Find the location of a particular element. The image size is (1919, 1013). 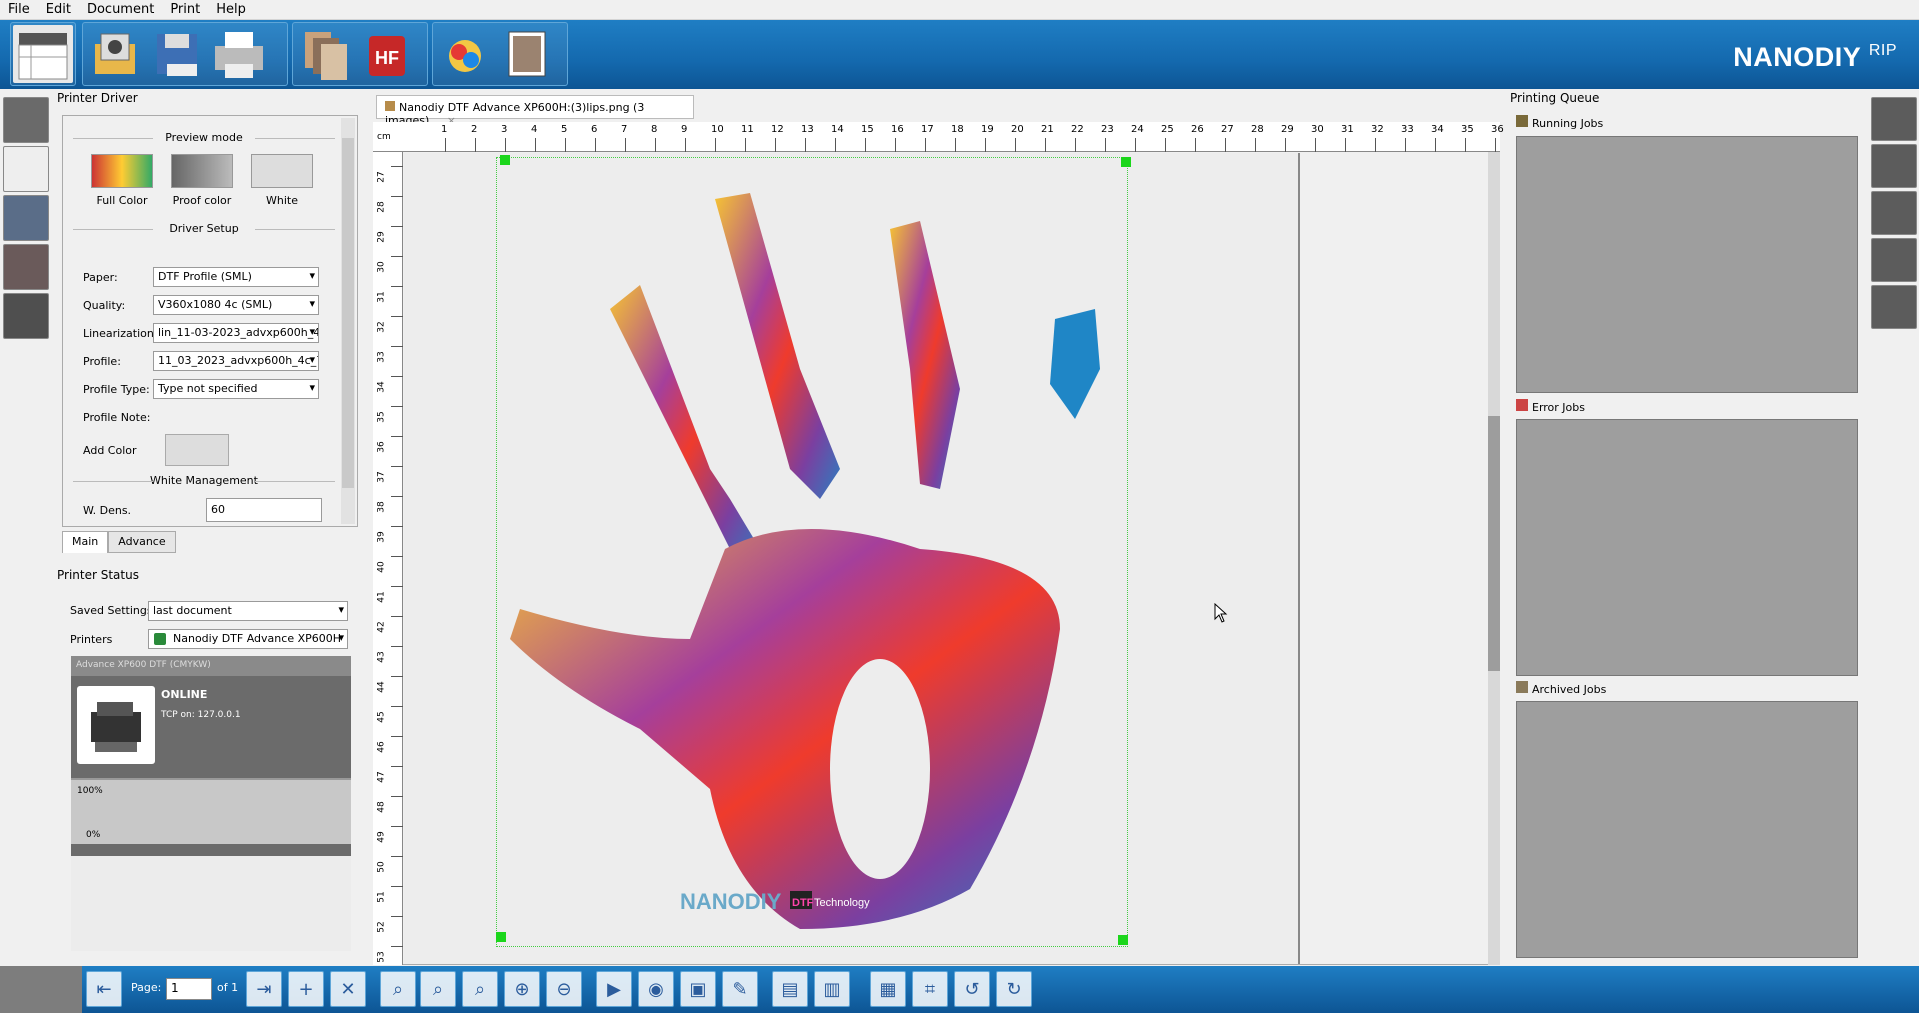

color-cube-icon is located at coordinates (26, 218).